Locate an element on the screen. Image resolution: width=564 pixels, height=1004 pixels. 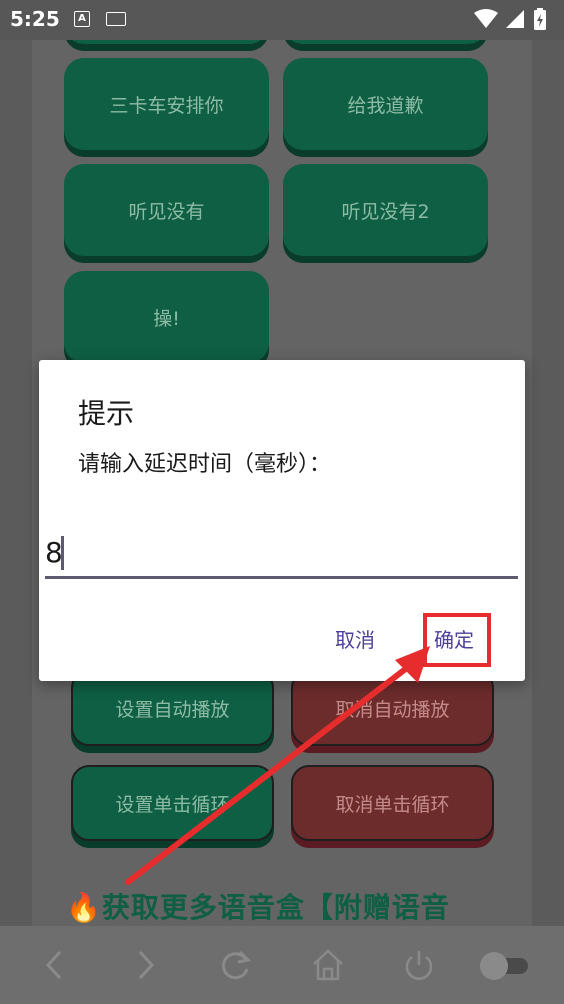
delay-input-container is located at coordinates (281, 555).